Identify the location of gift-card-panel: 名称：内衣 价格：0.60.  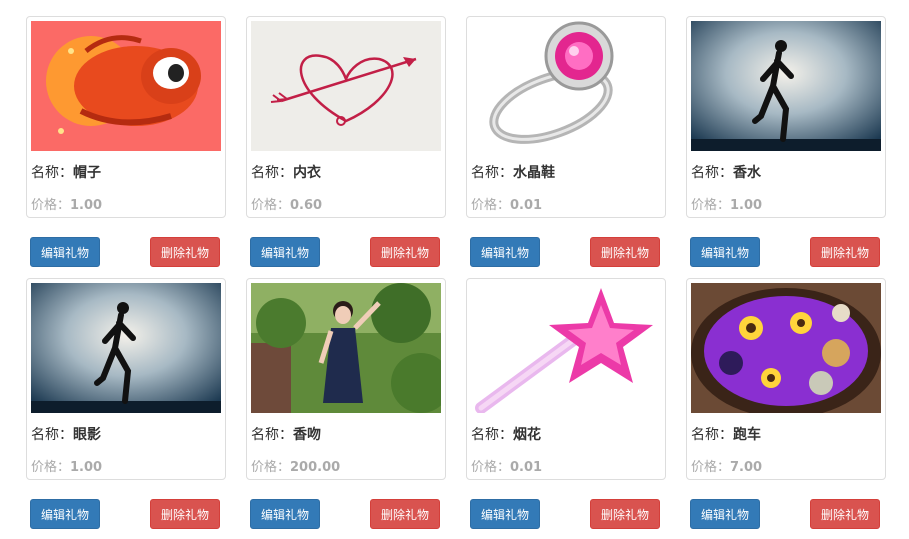
(346, 117).